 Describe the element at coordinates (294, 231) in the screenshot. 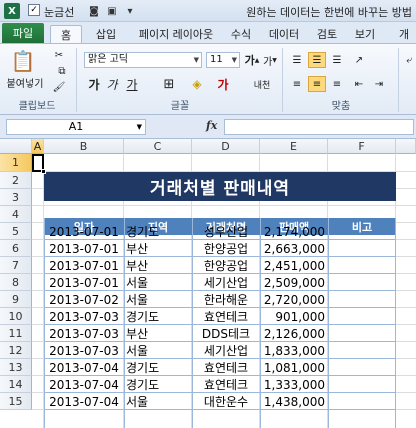

I see `sales-cell: 2,174,000` at that location.